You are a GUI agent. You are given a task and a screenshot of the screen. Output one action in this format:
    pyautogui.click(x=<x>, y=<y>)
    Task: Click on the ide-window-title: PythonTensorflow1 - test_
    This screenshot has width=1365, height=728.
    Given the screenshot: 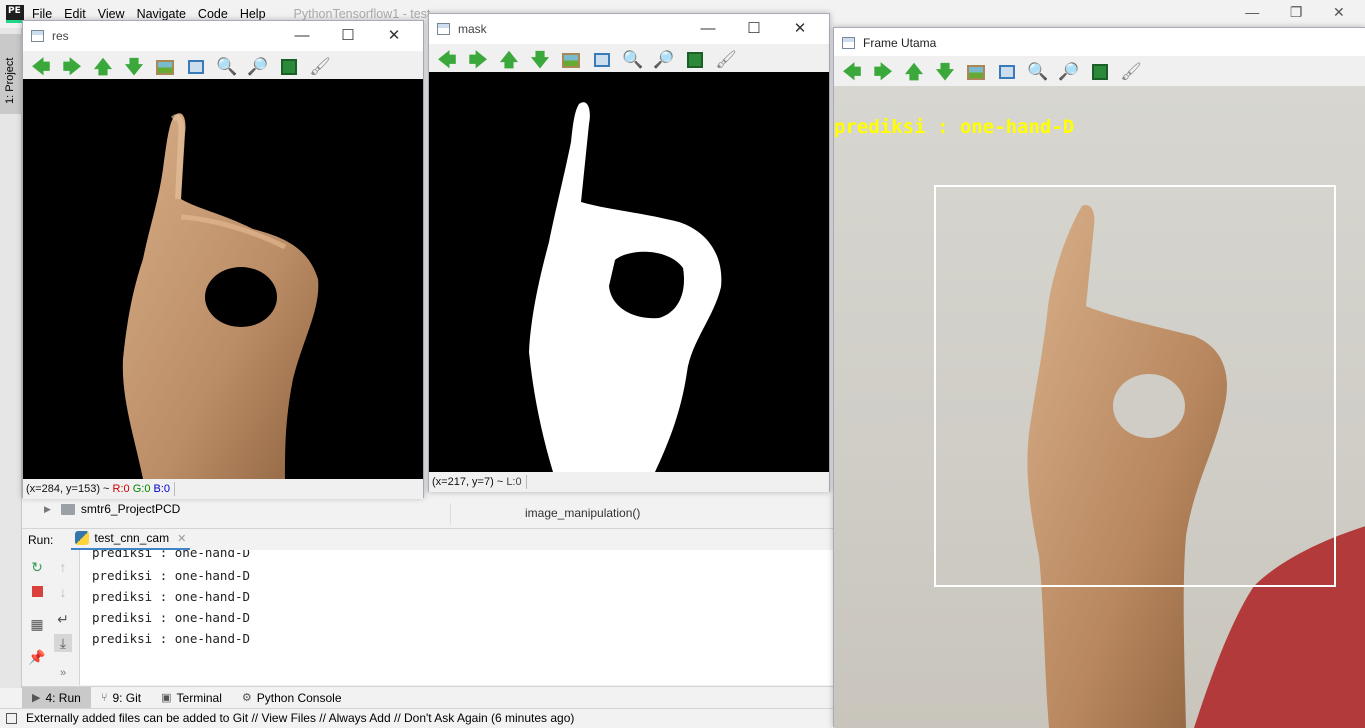 What is the action you would take?
    pyautogui.click(x=365, y=14)
    